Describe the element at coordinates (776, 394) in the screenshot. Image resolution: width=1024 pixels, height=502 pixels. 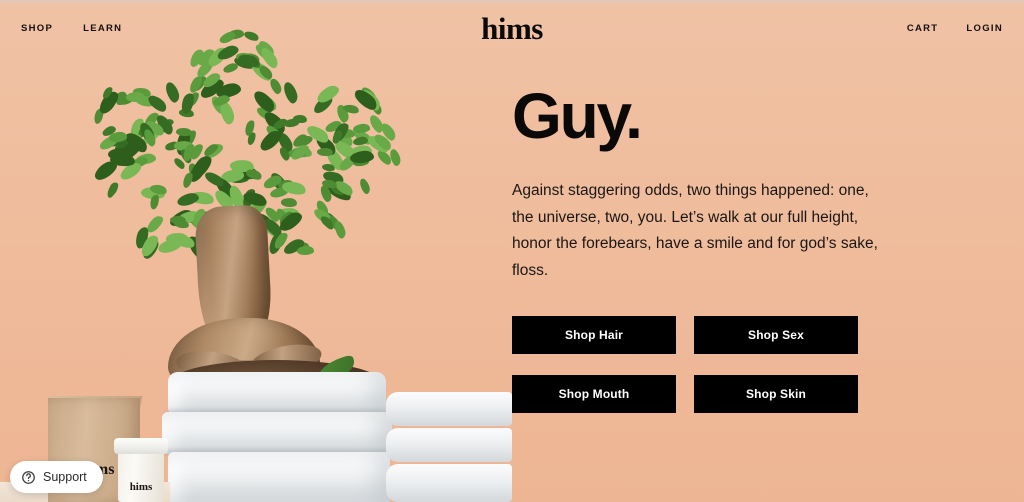
I see `cta-shop-skin: Shop Skin` at that location.